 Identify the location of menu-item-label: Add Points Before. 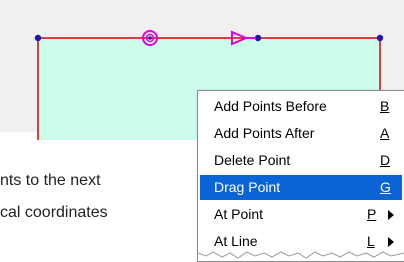
(270, 106).